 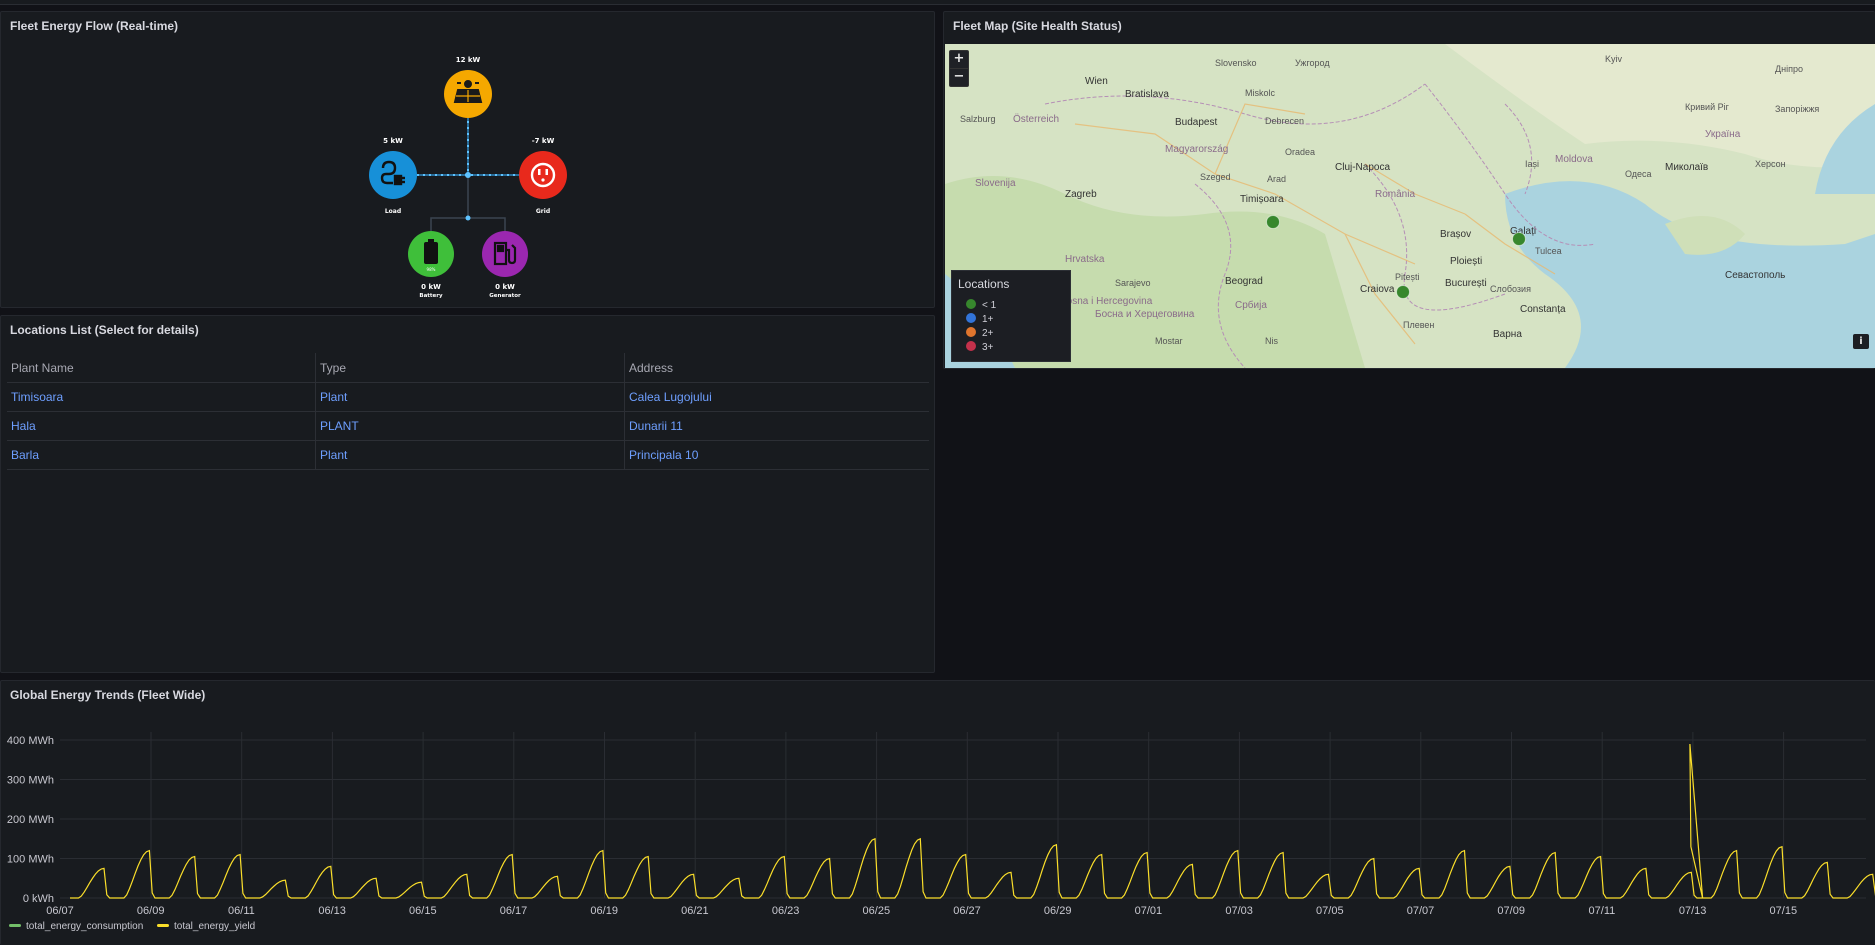 What do you see at coordinates (161, 455) in the screenshot?
I see `table-cell: Barla` at bounding box center [161, 455].